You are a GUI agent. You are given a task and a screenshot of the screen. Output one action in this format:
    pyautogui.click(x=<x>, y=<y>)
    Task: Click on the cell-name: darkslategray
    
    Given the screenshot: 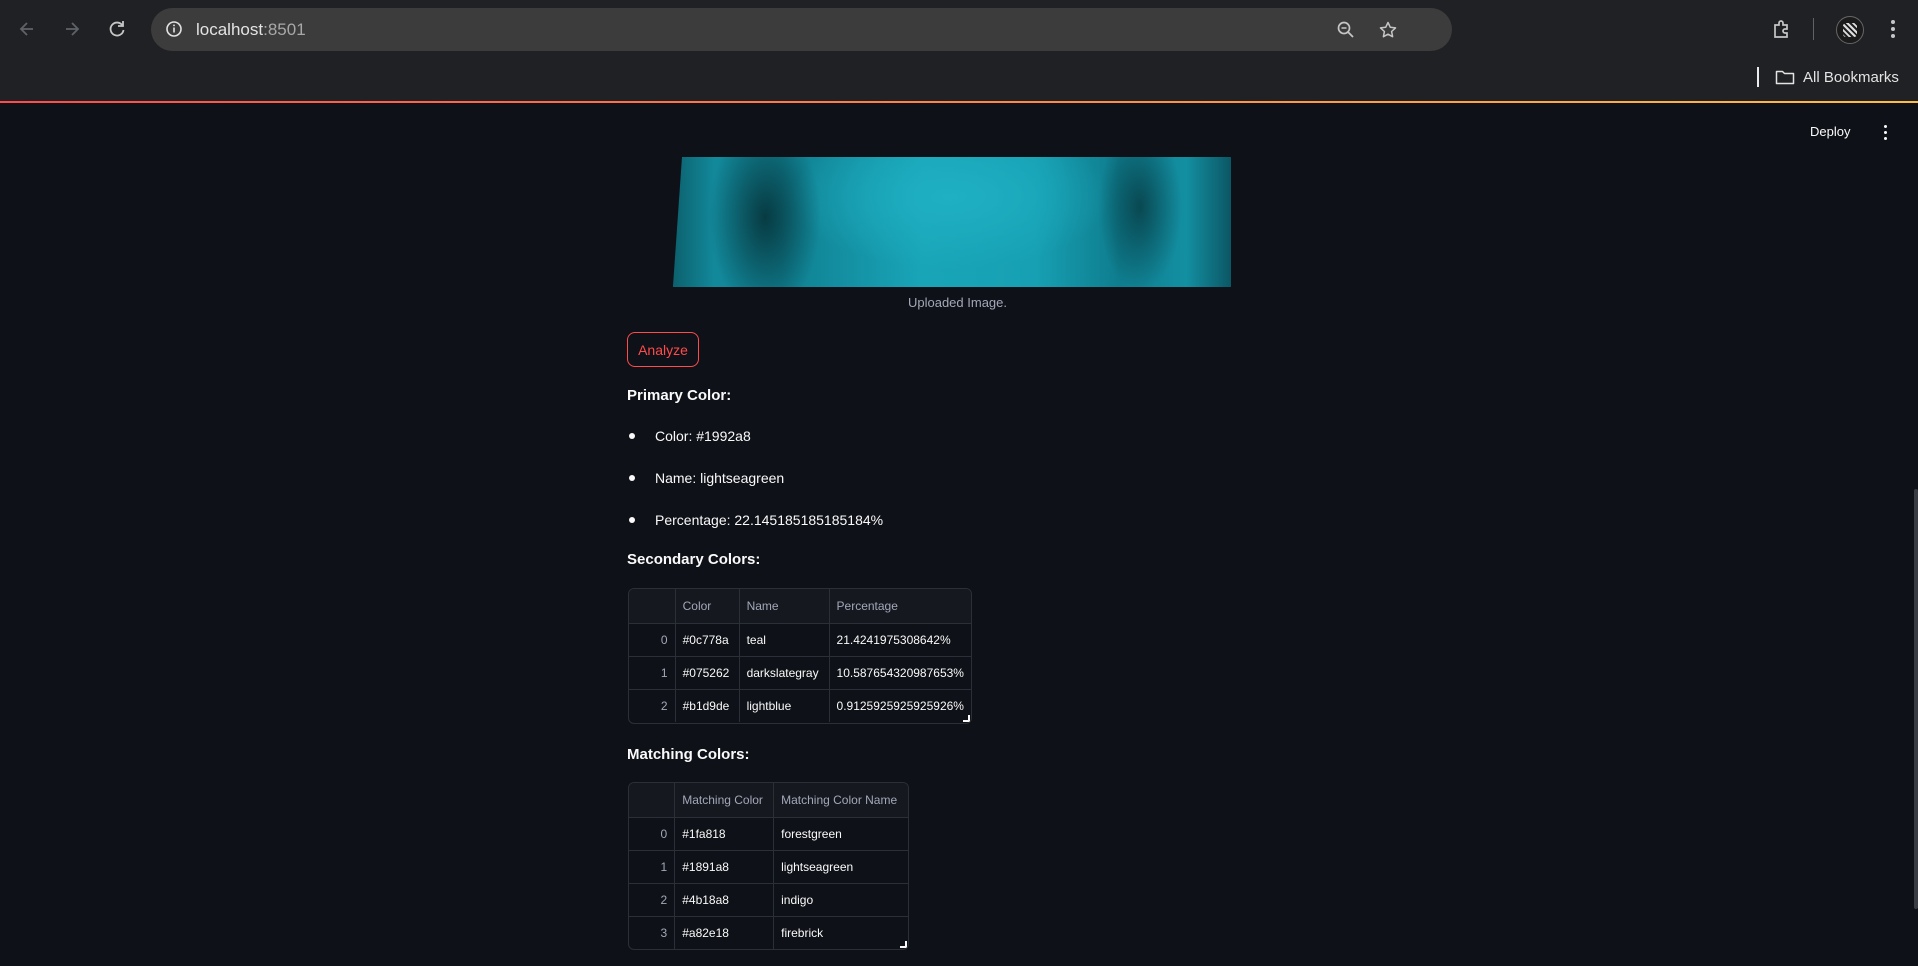 What is the action you would take?
    pyautogui.click(x=784, y=673)
    